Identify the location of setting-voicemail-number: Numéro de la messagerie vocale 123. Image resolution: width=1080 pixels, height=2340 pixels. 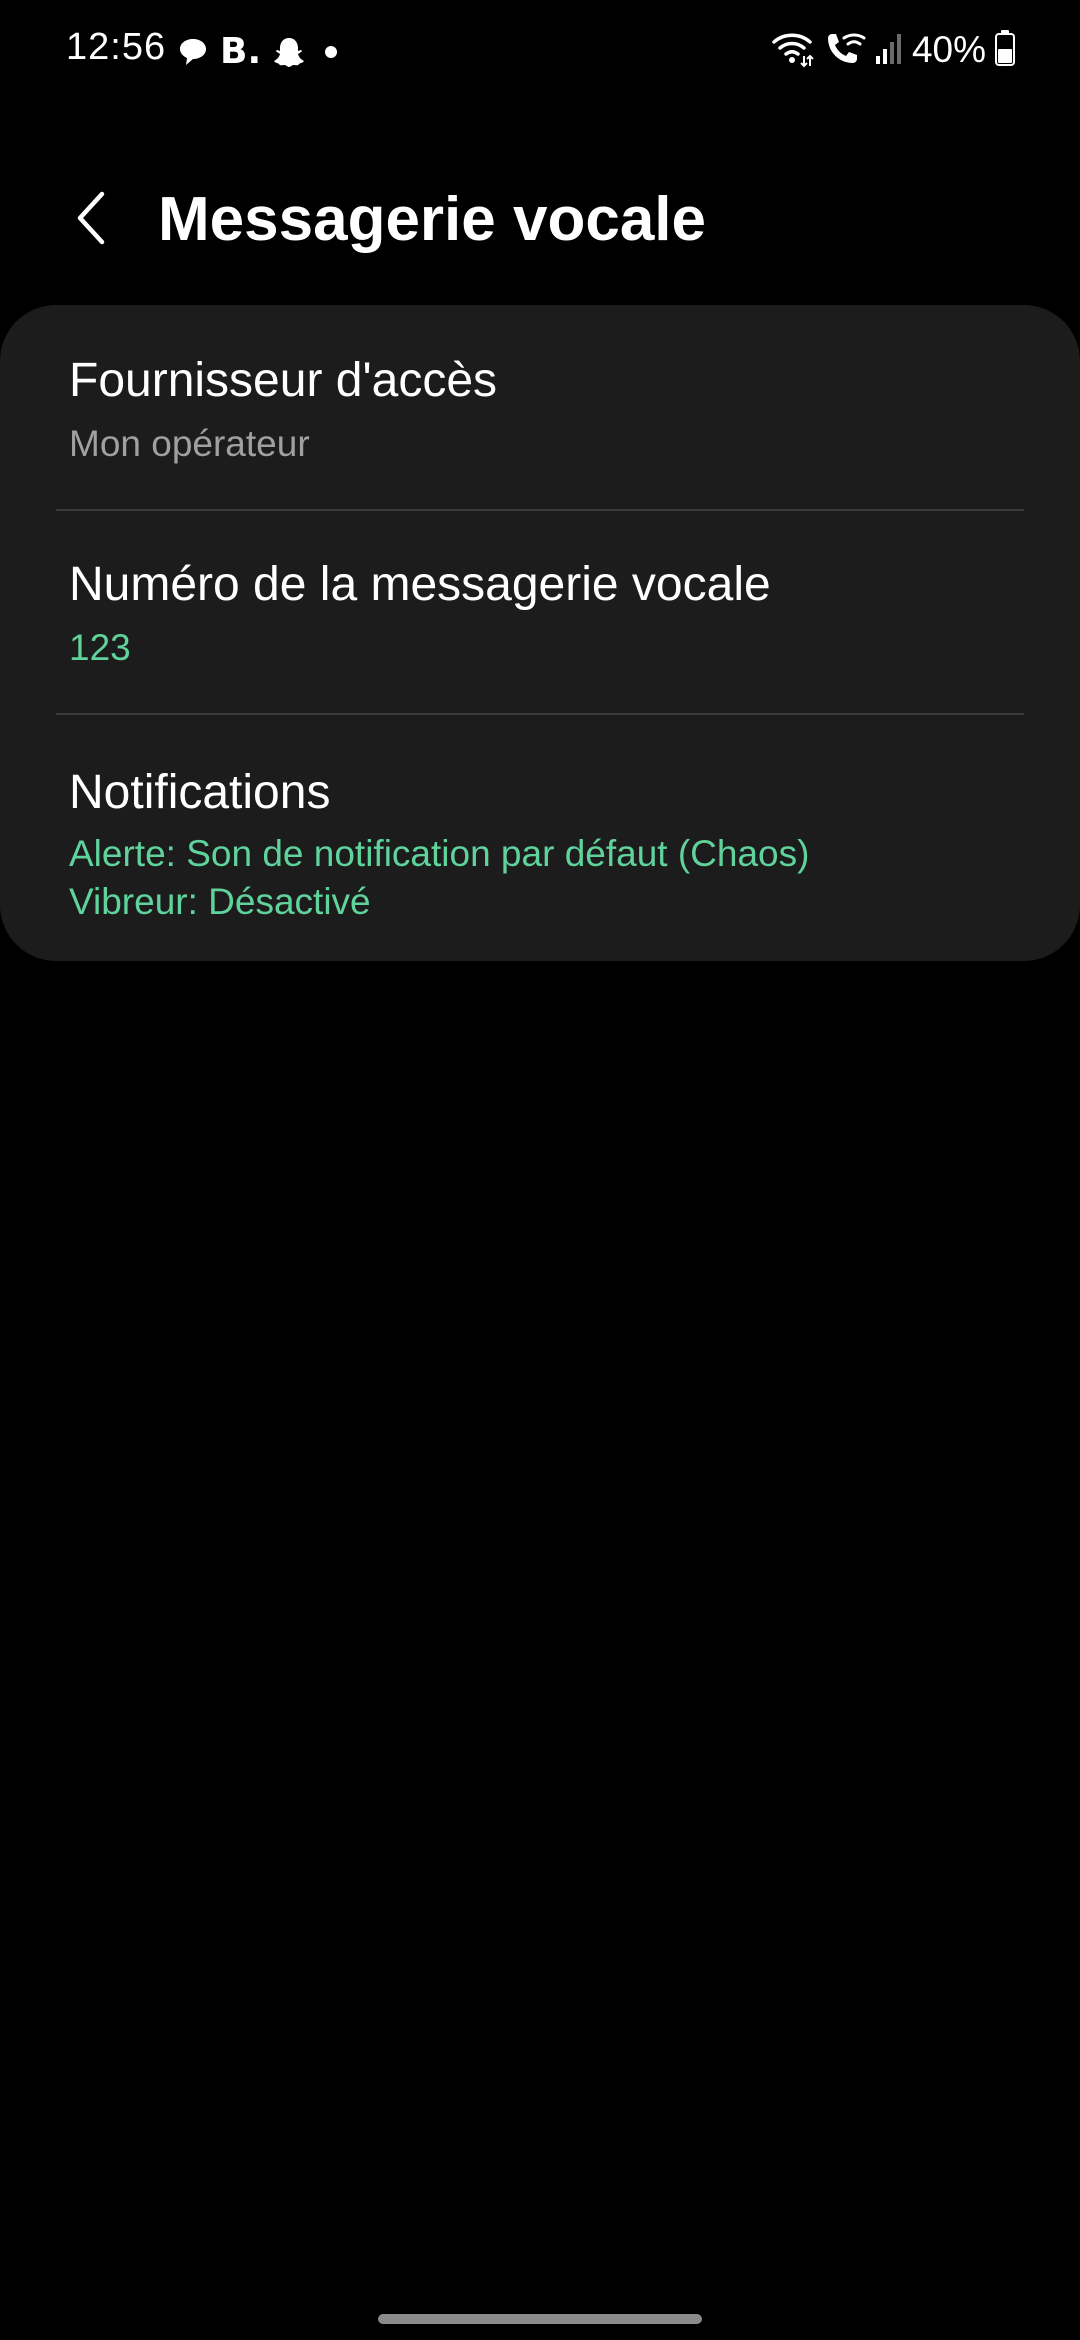
(540, 611).